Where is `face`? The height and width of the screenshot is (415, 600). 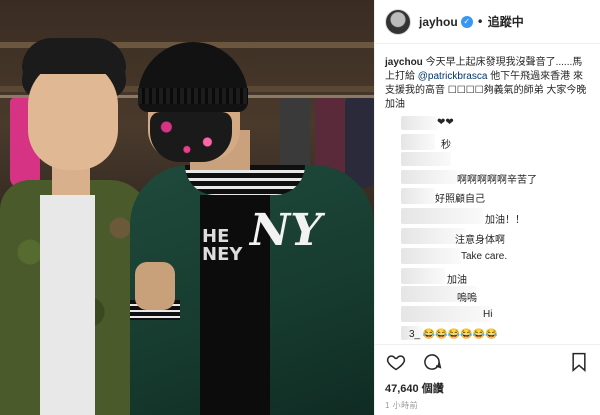 face is located at coordinates (73, 115).